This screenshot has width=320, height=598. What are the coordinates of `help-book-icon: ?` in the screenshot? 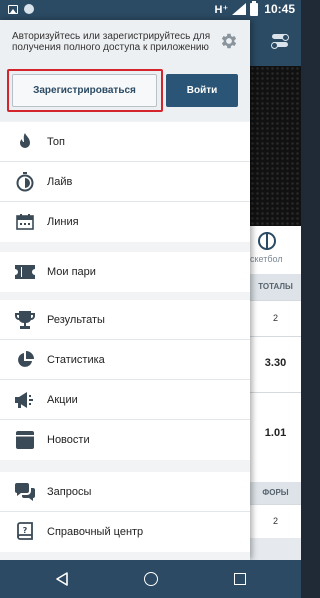 It's located at (25, 532).